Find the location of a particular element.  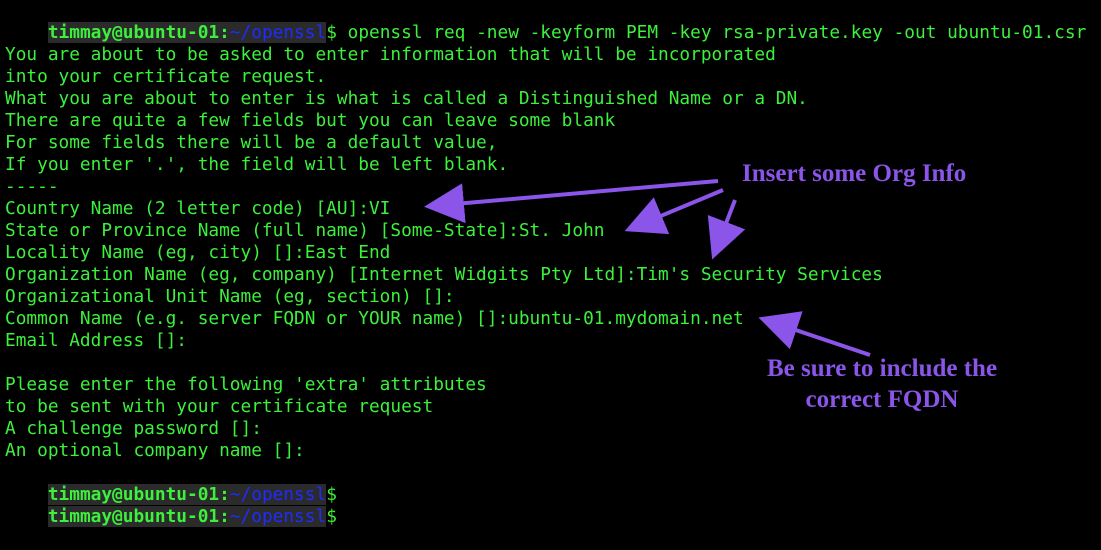

annotation-org-info: Insert some Org Info is located at coordinates (854, 173).